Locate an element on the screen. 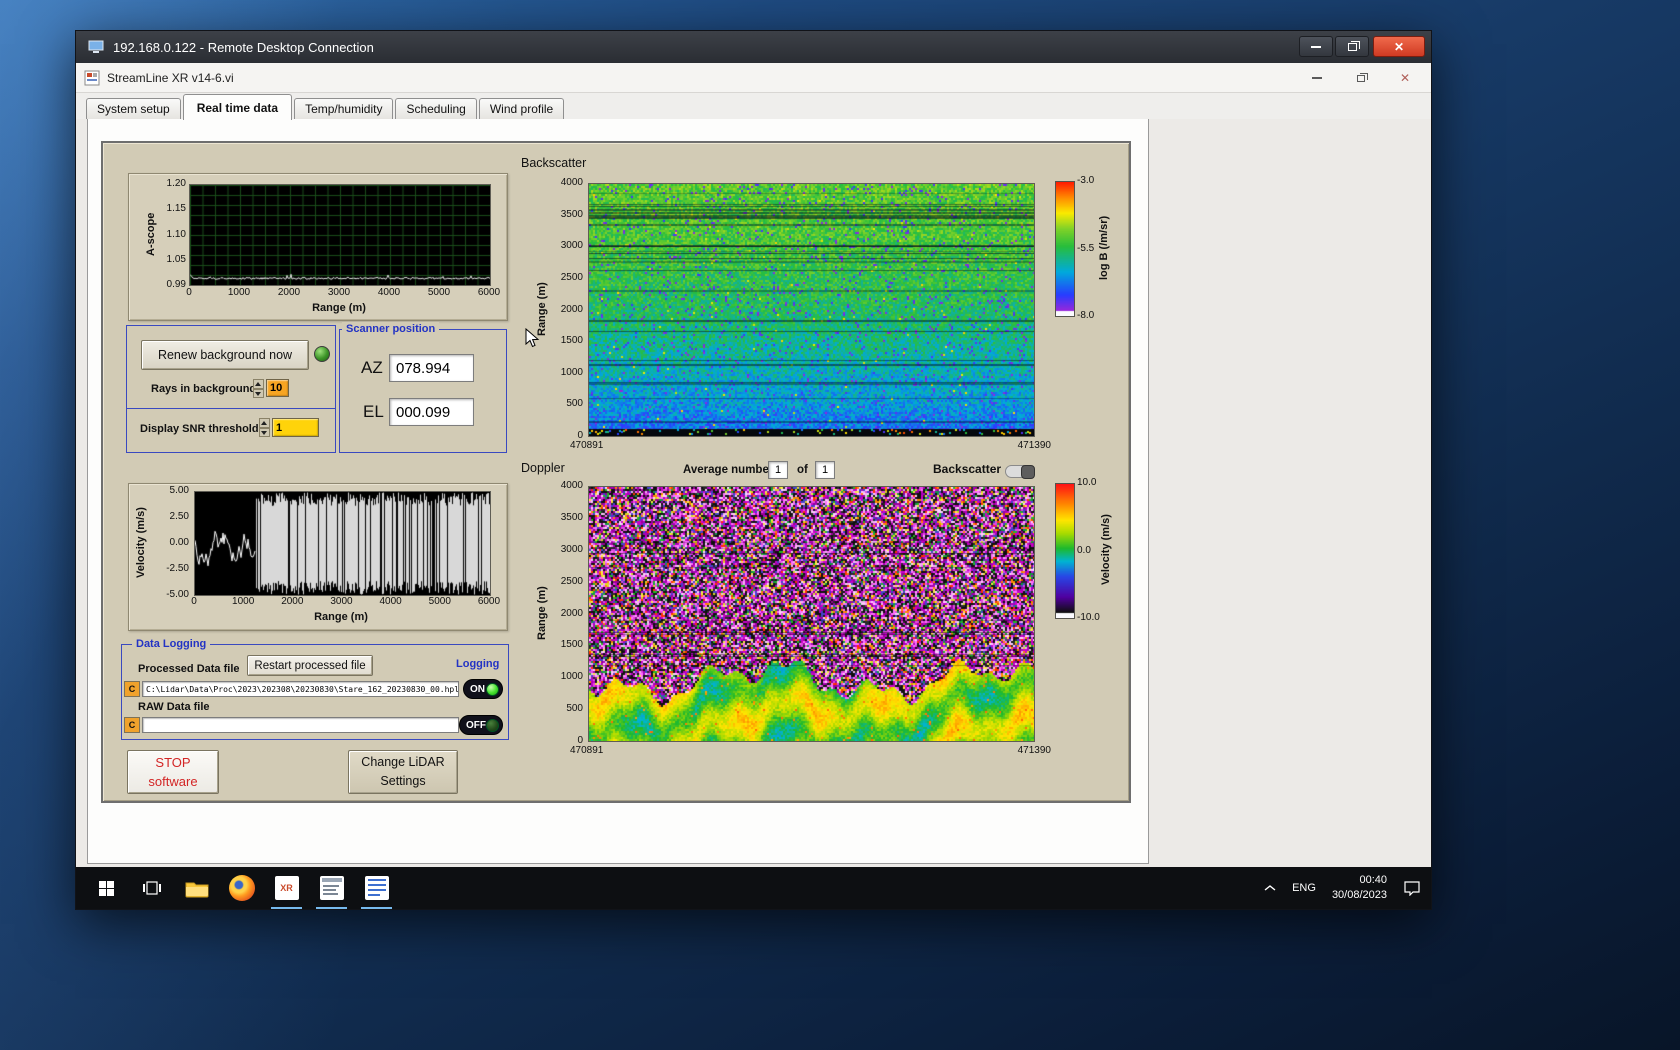  windows-logo-icon is located at coordinates (106, 888).